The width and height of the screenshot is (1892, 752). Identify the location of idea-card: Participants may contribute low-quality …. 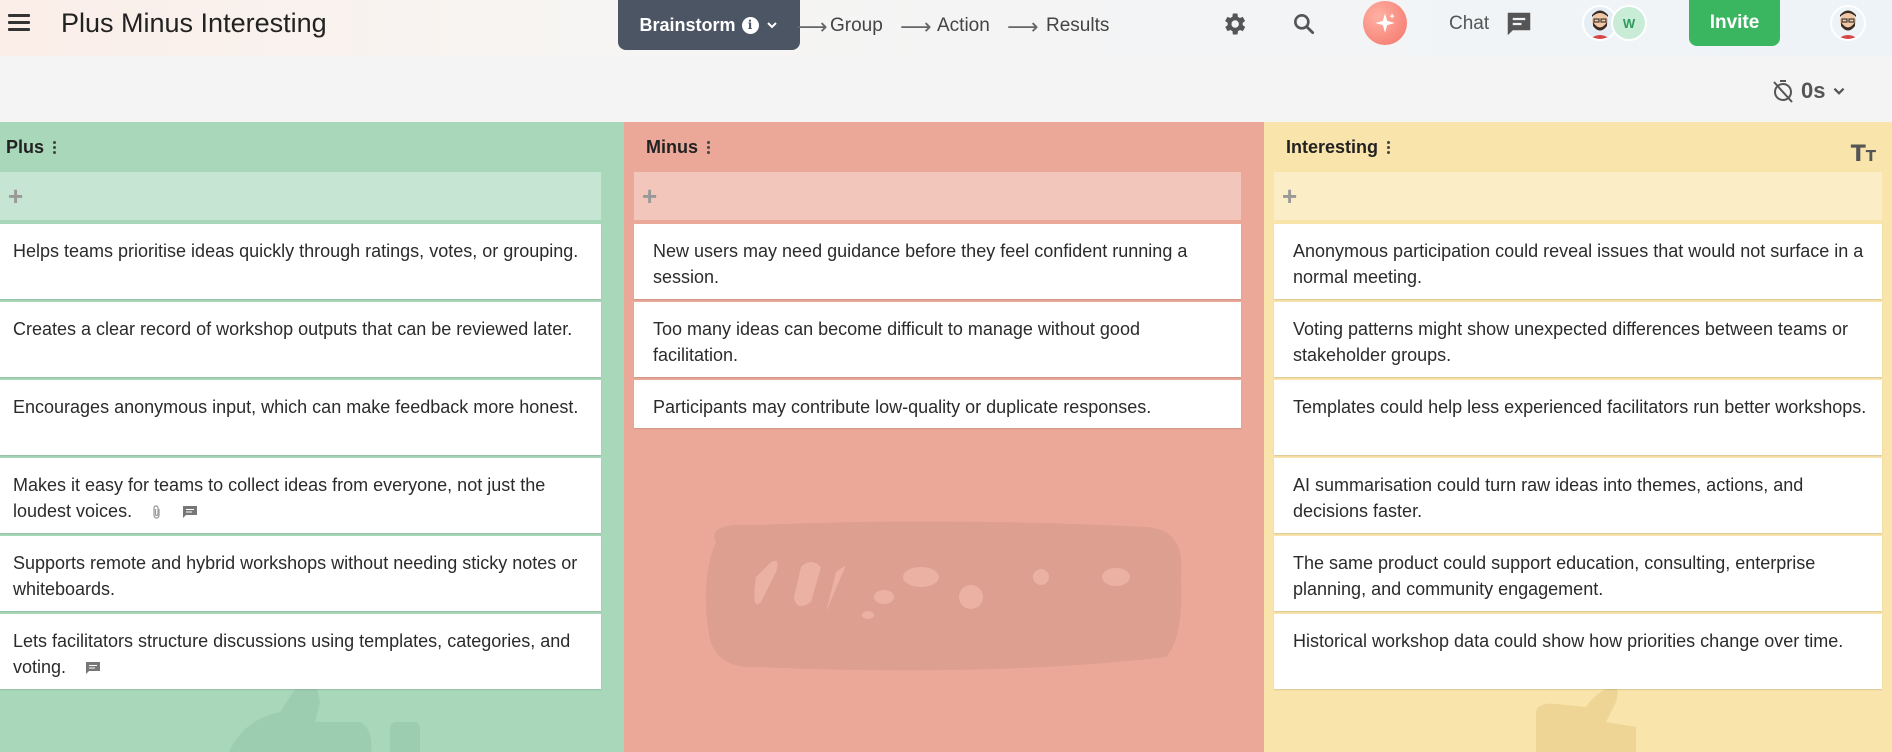
(937, 404).